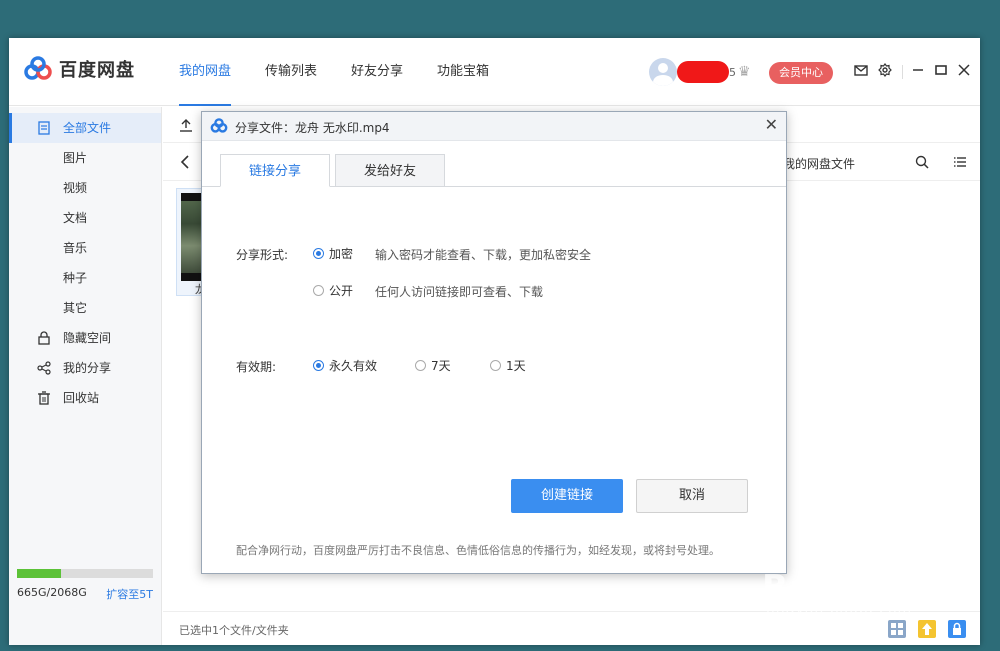 This screenshot has width=1000, height=651. What do you see at coordinates (185, 162) in the screenshot?
I see `back-icon` at bounding box center [185, 162].